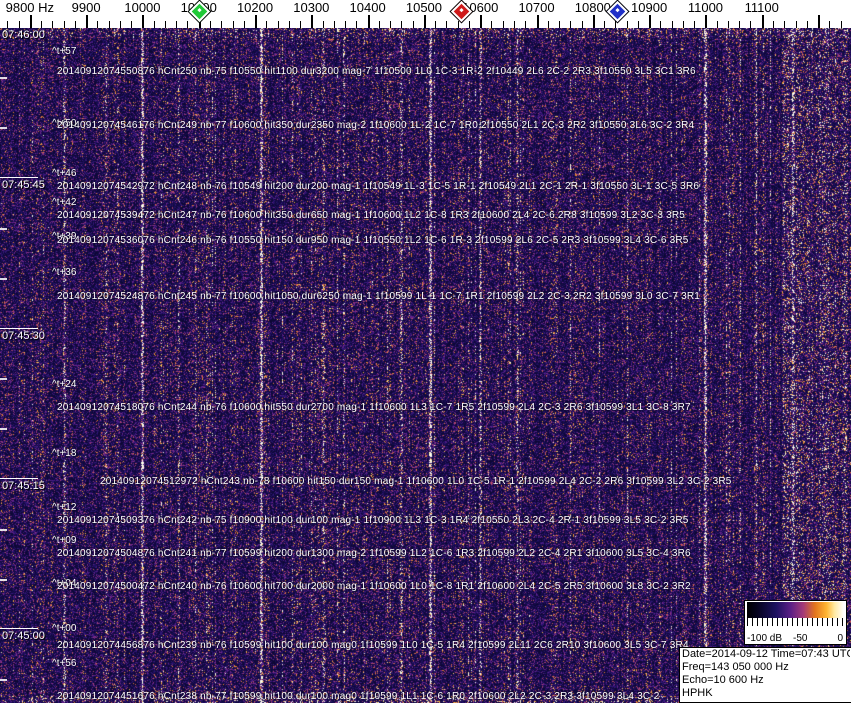 The image size is (851, 703). What do you see at coordinates (723, 680) in the screenshot?
I see `info-echo: Echo=10 600 Hz` at bounding box center [723, 680].